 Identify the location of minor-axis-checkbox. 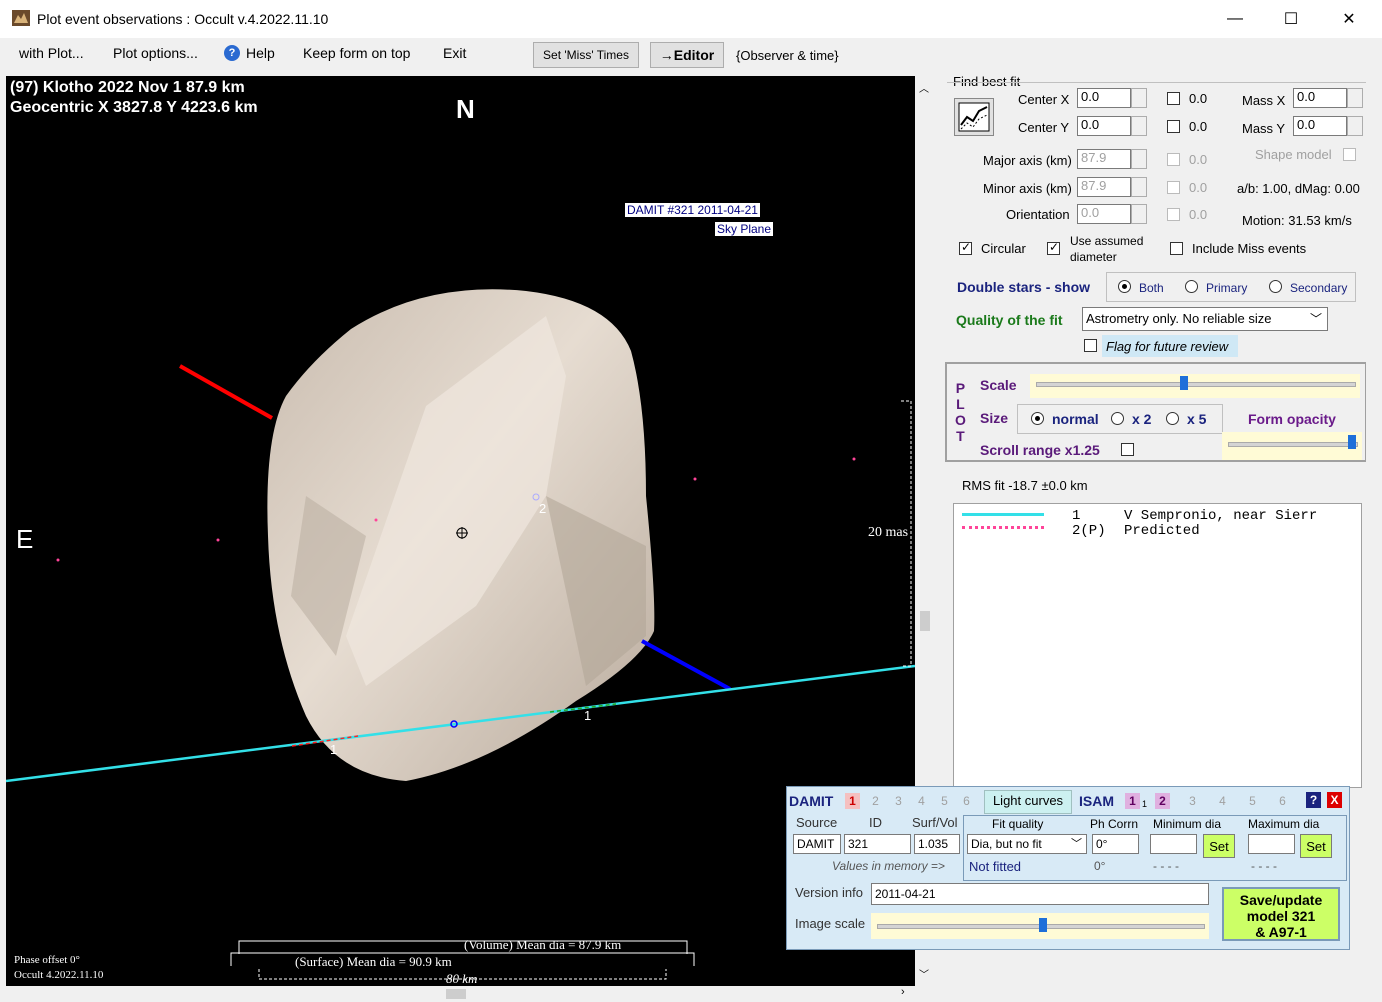
(1173, 187).